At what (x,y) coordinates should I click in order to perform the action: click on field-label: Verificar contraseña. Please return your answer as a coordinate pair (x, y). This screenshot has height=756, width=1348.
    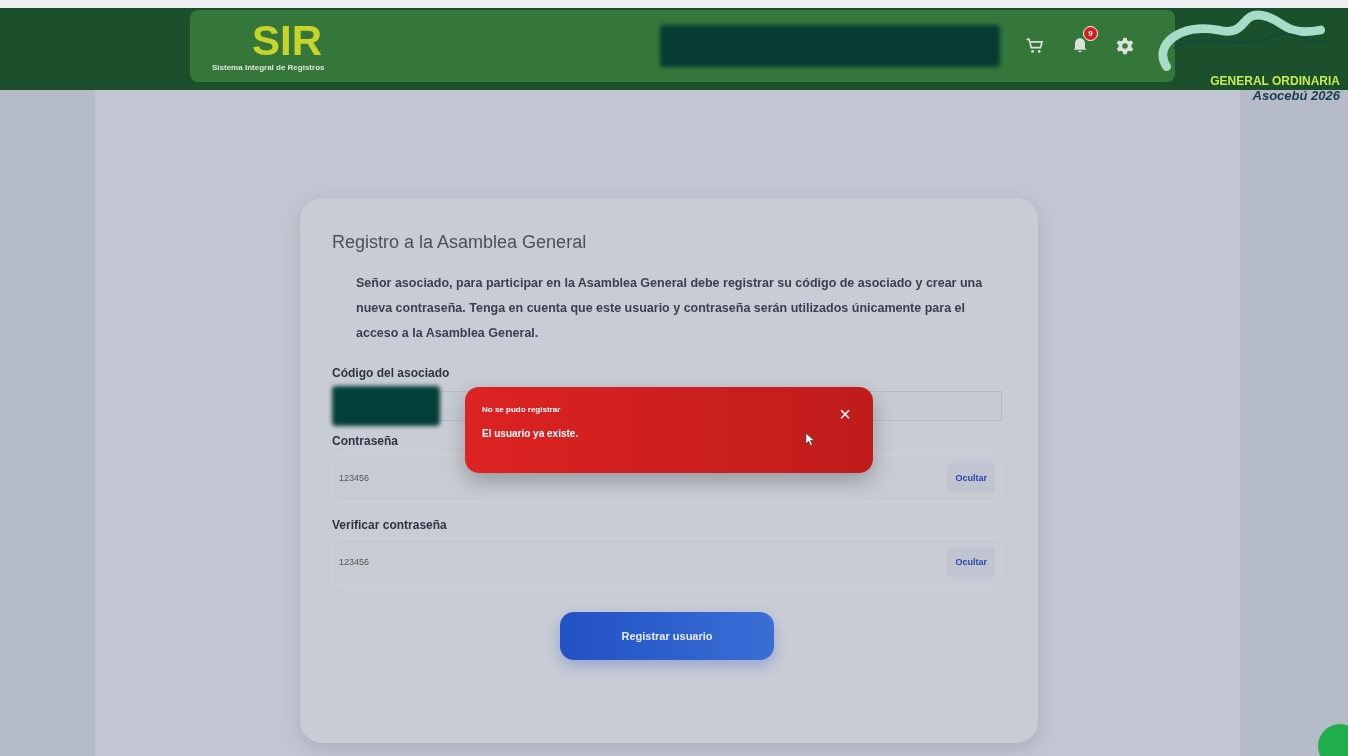
    Looking at the image, I should click on (389, 525).